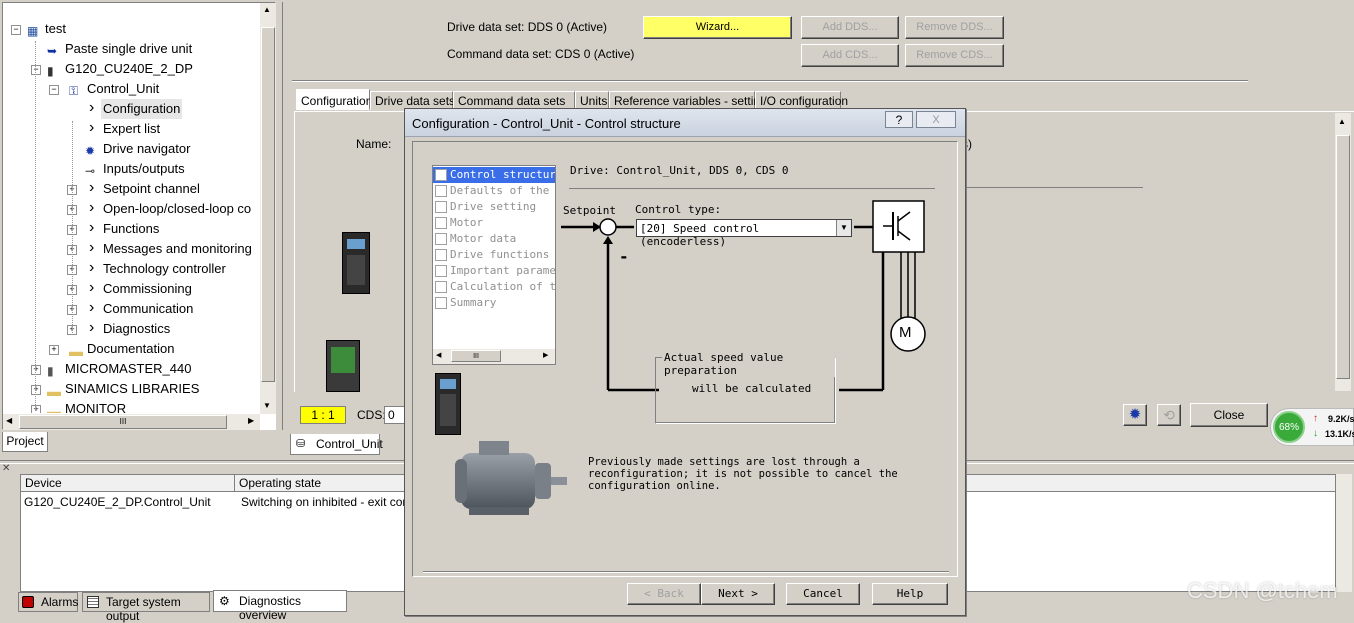 This screenshot has height=623, width=1354. What do you see at coordinates (132, 189) in the screenshot?
I see `tree-item: + › Setpoint channel` at bounding box center [132, 189].